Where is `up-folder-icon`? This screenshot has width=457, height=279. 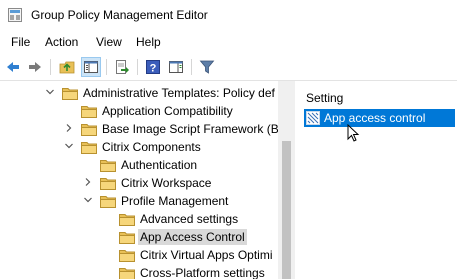
up-folder-icon is located at coordinates (67, 67).